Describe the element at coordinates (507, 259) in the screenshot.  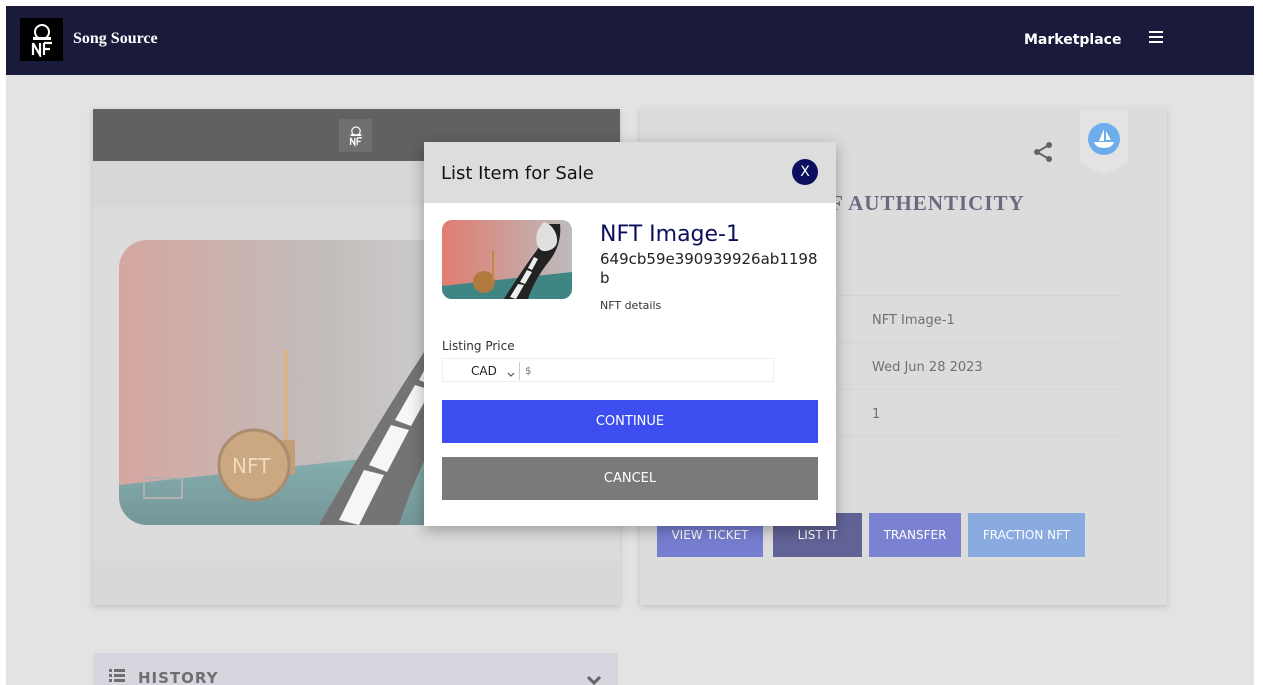
I see `nft-thumbnail-image` at that location.